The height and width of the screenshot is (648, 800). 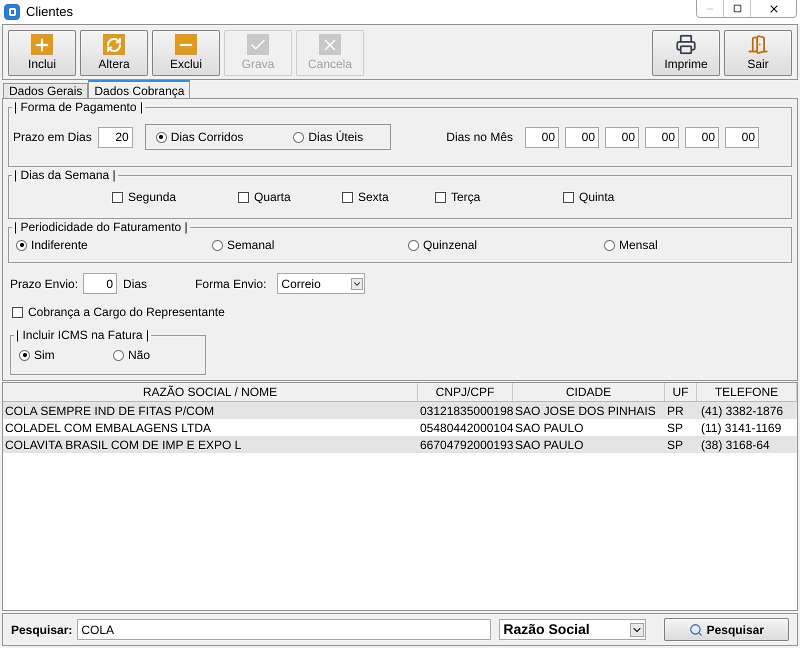 I want to click on checkbox-label: Cobrança a Cargo do Representante, so click(x=126, y=312).